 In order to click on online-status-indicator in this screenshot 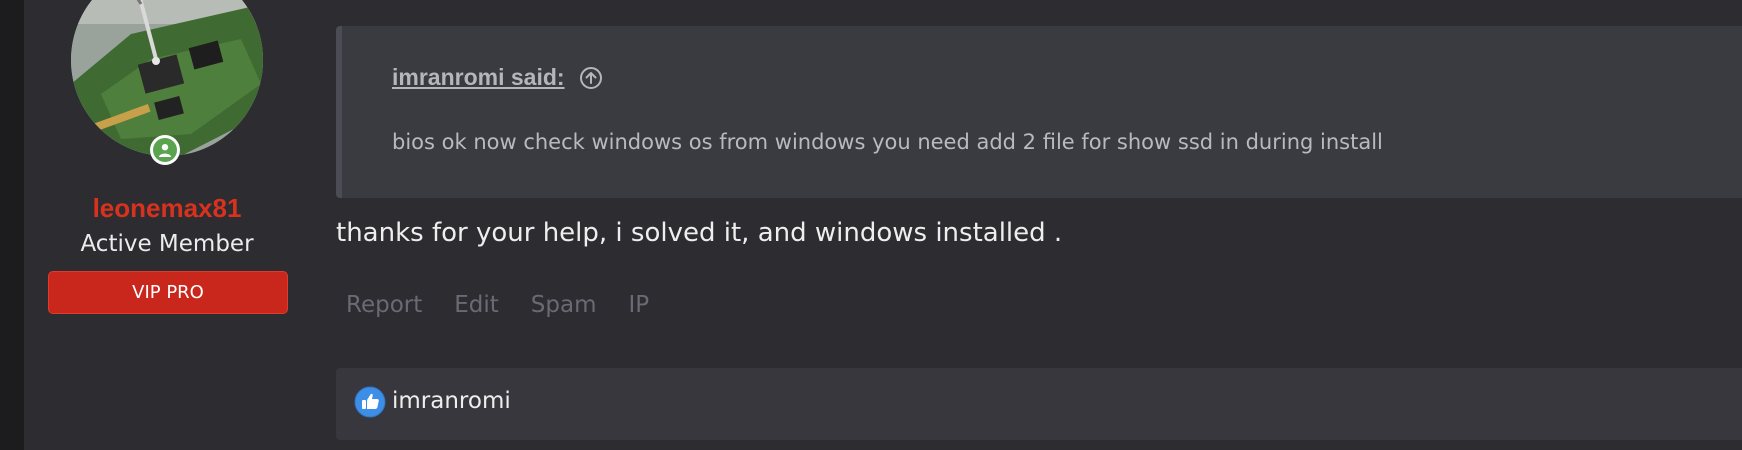, I will do `click(165, 150)`.